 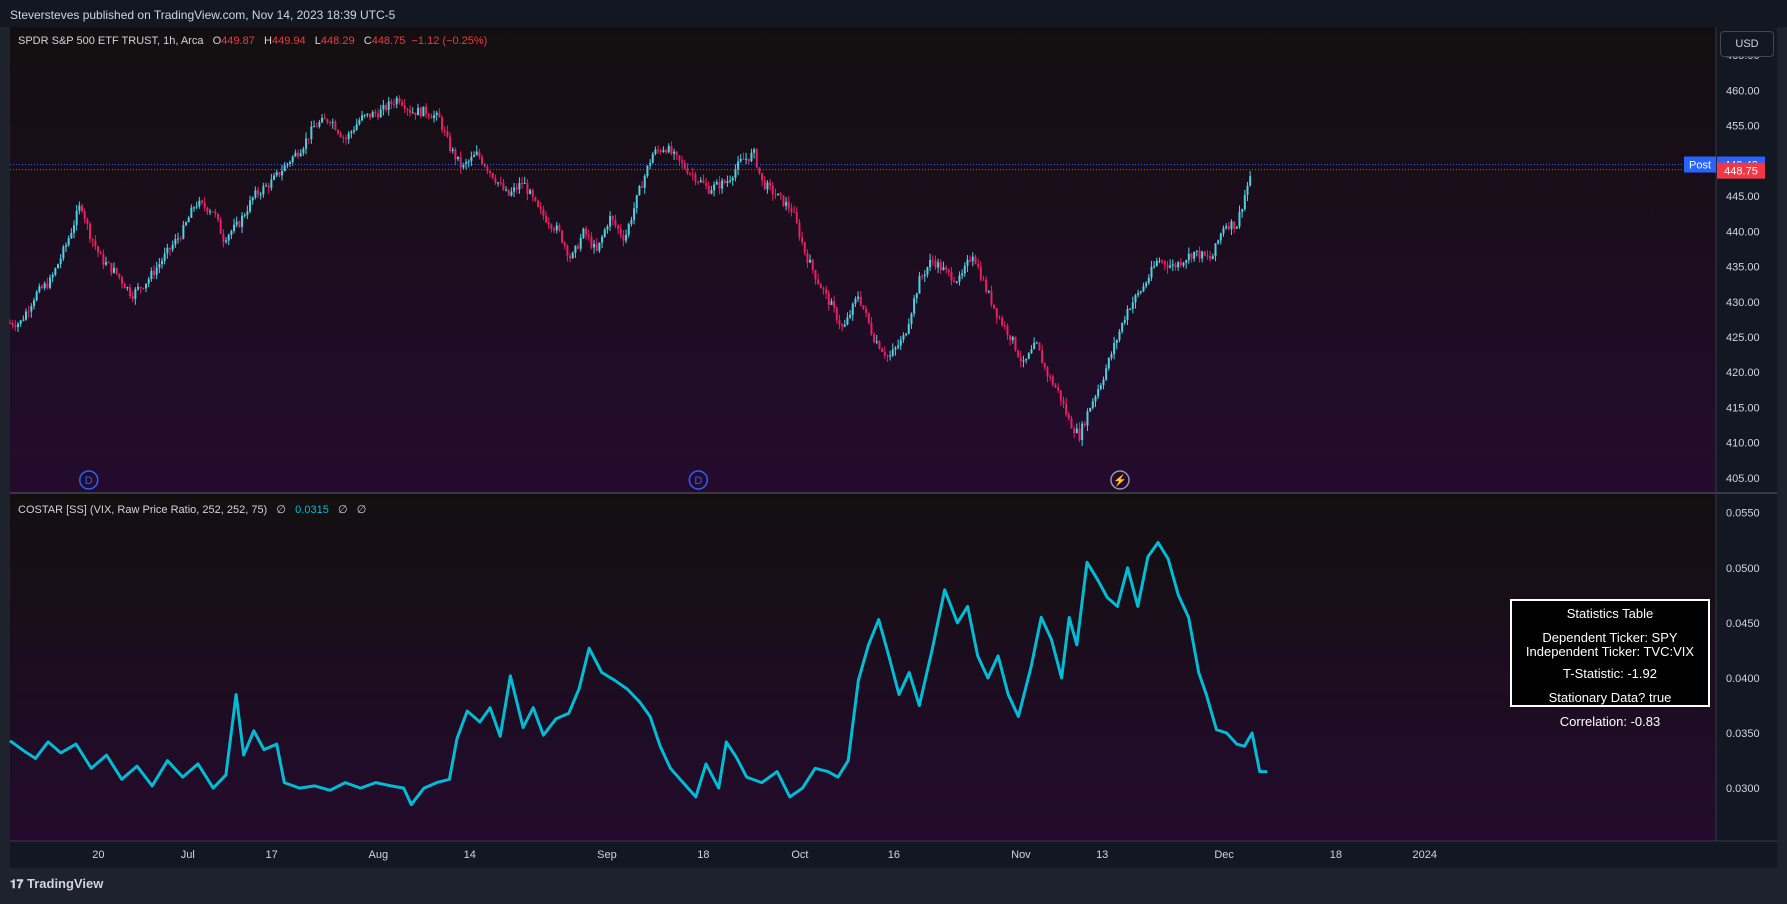 What do you see at coordinates (470, 855) in the screenshot?
I see `time-tick-label: 14` at bounding box center [470, 855].